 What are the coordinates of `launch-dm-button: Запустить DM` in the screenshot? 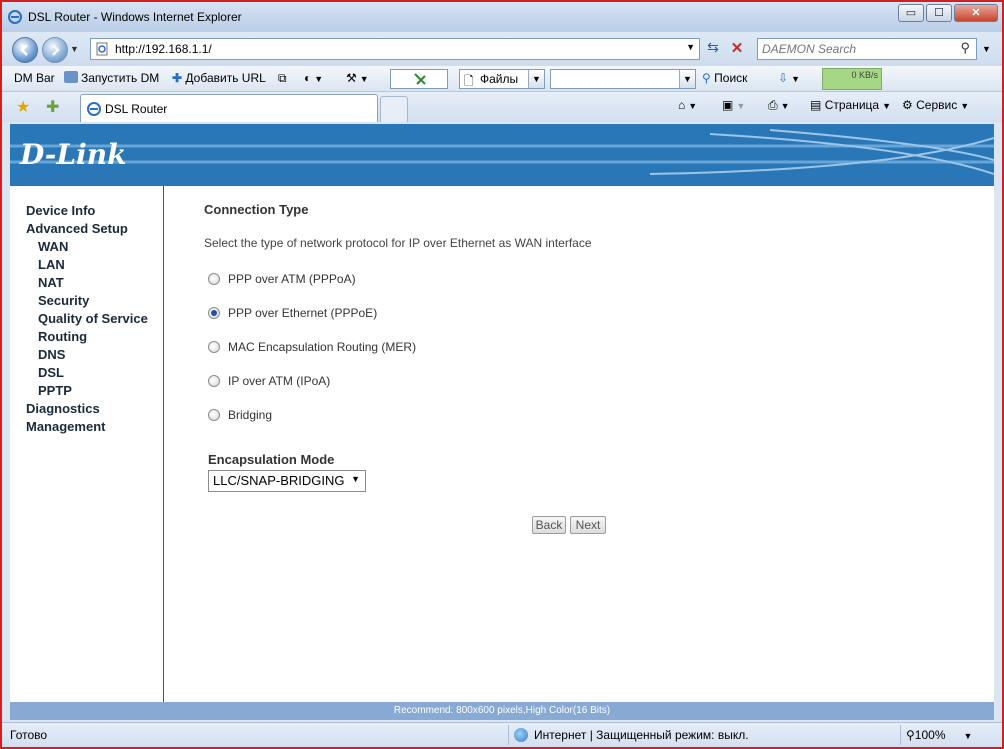 It's located at (111, 78).